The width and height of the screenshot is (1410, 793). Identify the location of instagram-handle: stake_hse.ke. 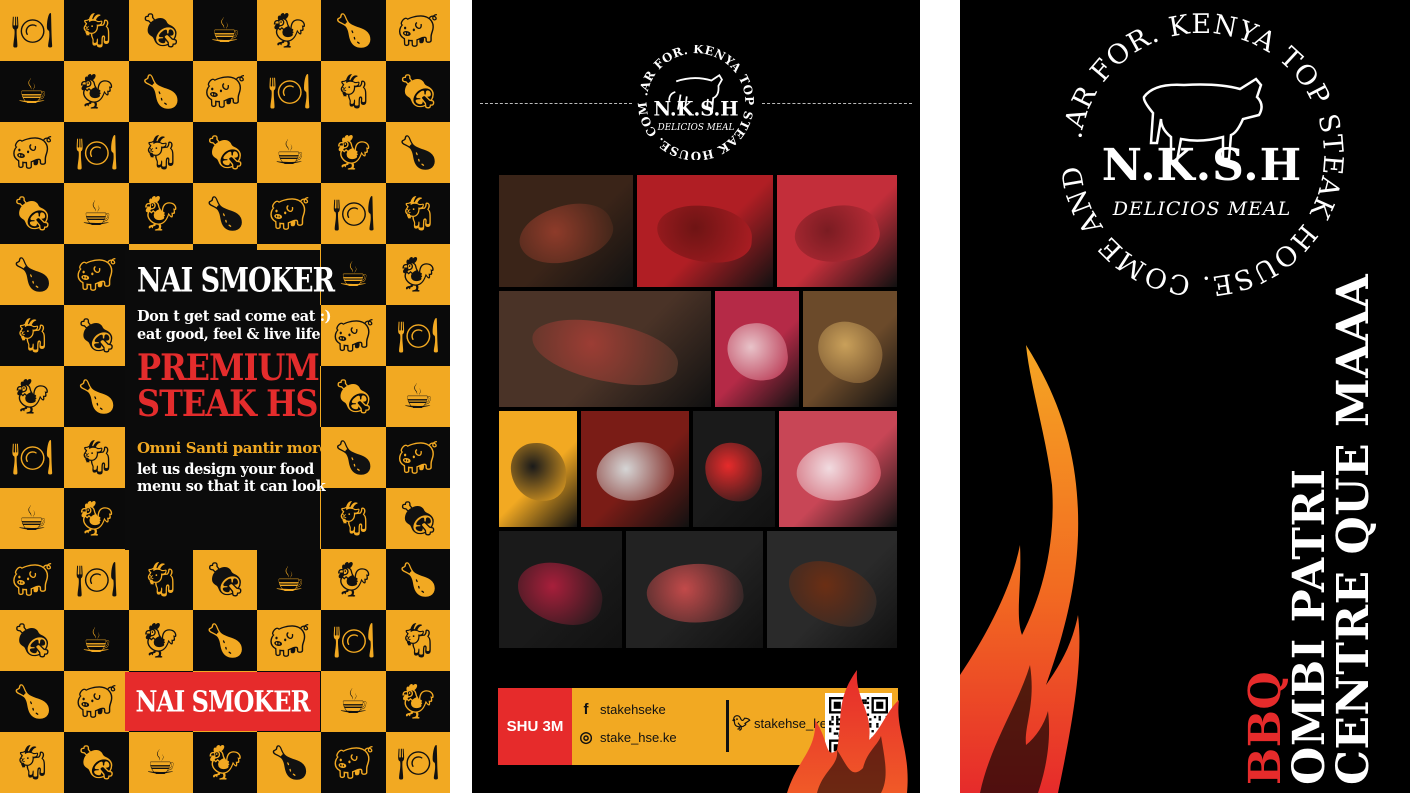
(638, 737).